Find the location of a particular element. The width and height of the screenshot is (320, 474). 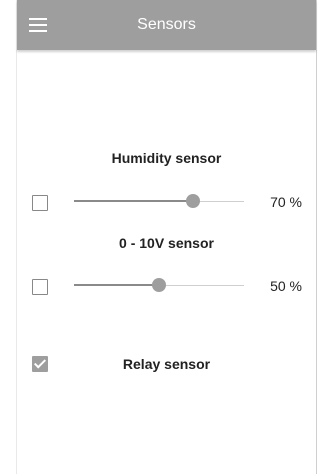

relay-sensor-label: Relay sensor is located at coordinates (166, 364).